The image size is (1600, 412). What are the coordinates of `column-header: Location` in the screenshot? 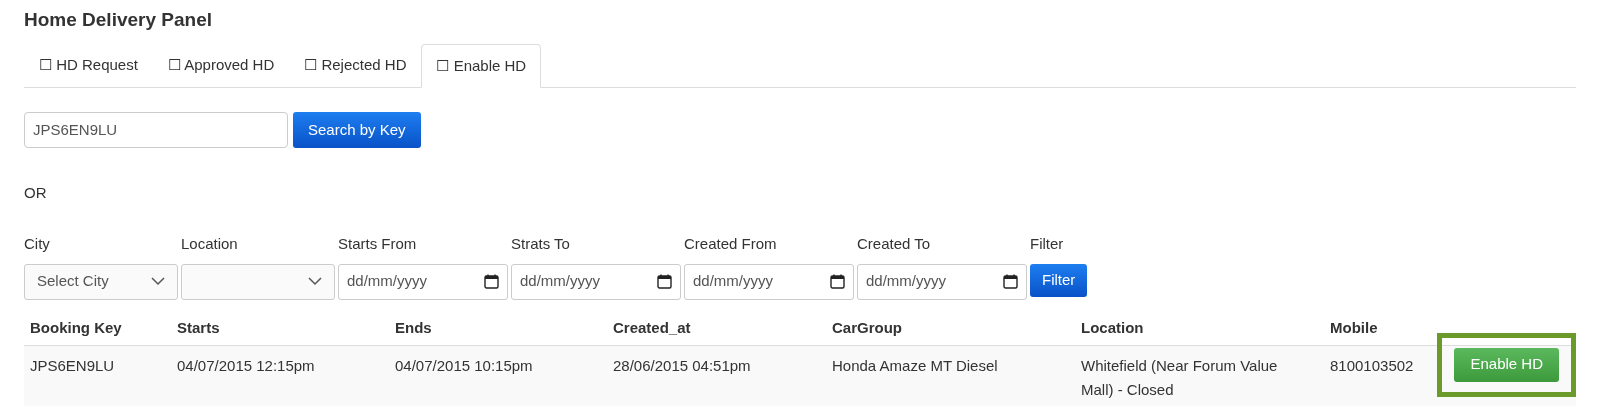 It's located at (1112, 327).